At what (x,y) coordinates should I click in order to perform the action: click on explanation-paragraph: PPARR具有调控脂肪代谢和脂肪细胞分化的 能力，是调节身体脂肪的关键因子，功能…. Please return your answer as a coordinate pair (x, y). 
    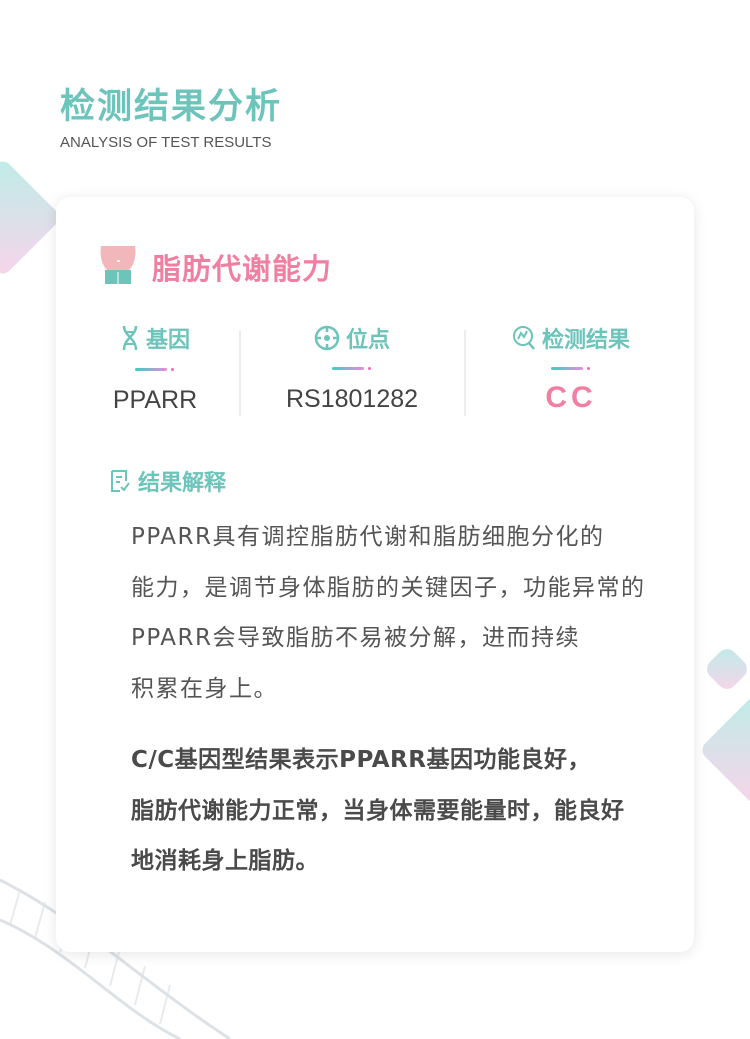
    Looking at the image, I should click on (388, 613).